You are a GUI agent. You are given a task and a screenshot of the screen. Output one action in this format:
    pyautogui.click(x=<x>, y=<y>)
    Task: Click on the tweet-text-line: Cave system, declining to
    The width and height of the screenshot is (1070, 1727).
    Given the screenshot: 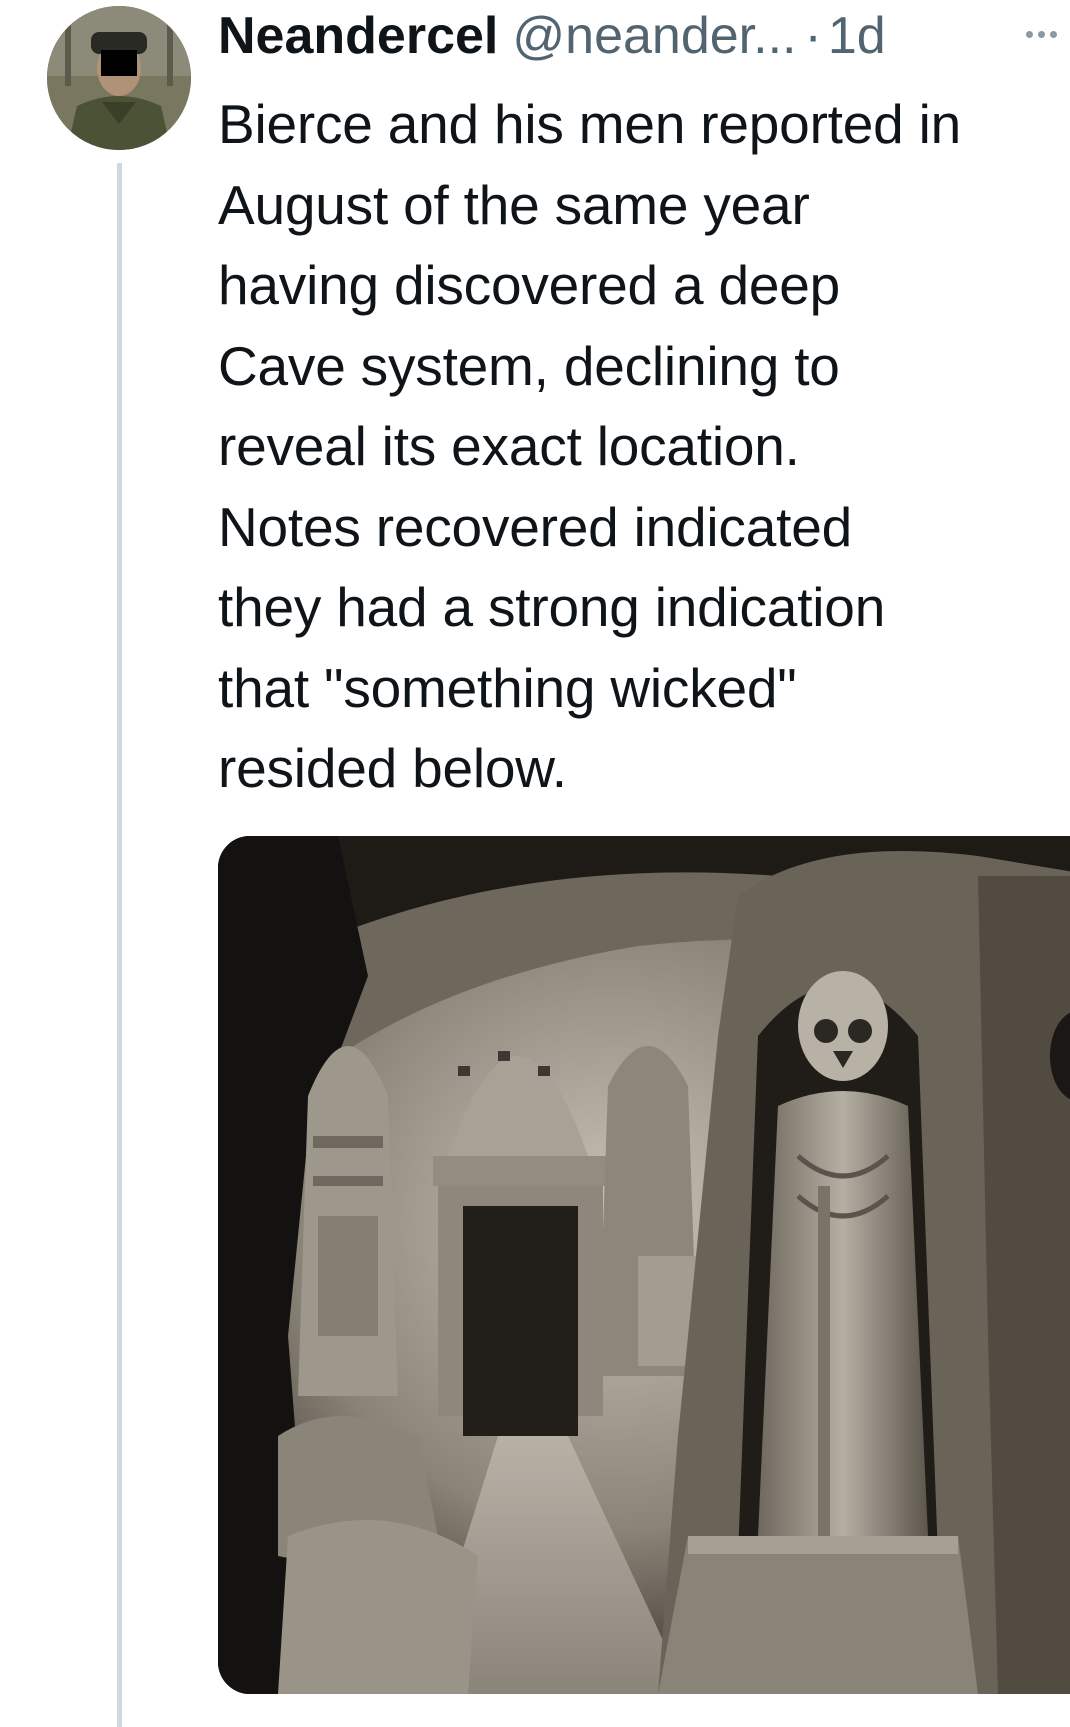 What is the action you would take?
    pyautogui.click(x=529, y=365)
    